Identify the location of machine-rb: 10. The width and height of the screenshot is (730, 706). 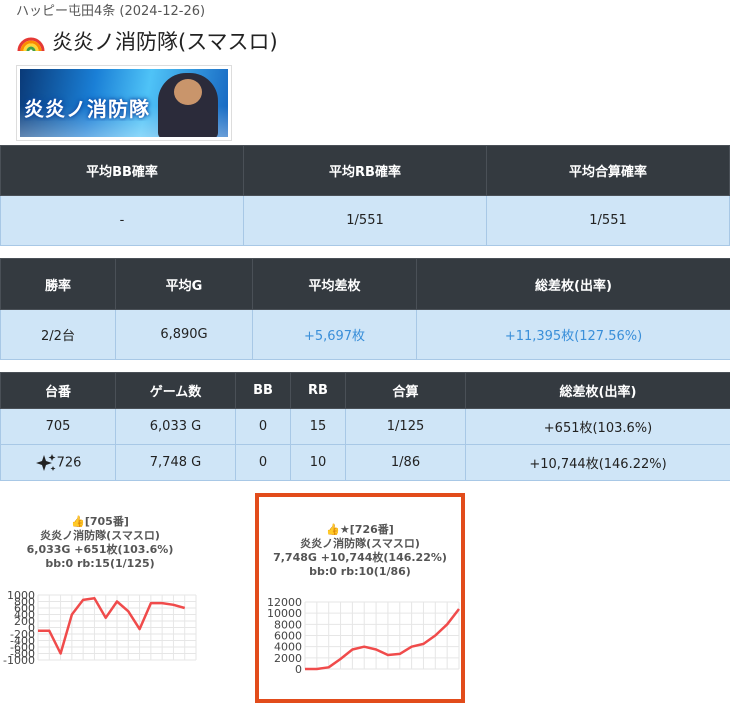
(318, 462).